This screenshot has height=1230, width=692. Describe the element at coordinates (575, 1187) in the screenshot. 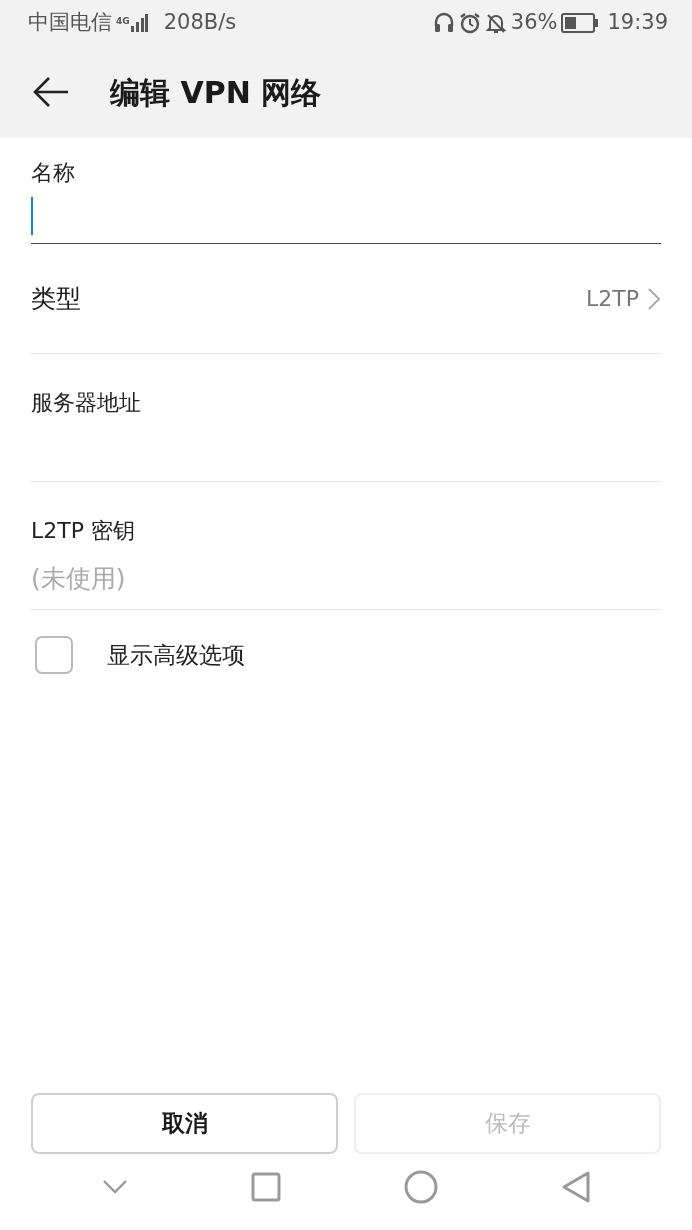

I see `back-triangle-icon` at that location.